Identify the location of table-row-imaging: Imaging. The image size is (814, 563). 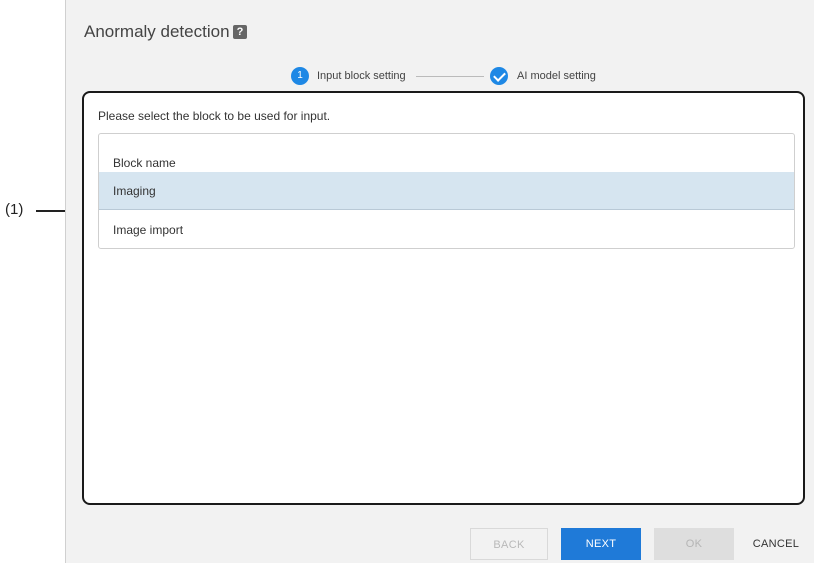
(446, 191).